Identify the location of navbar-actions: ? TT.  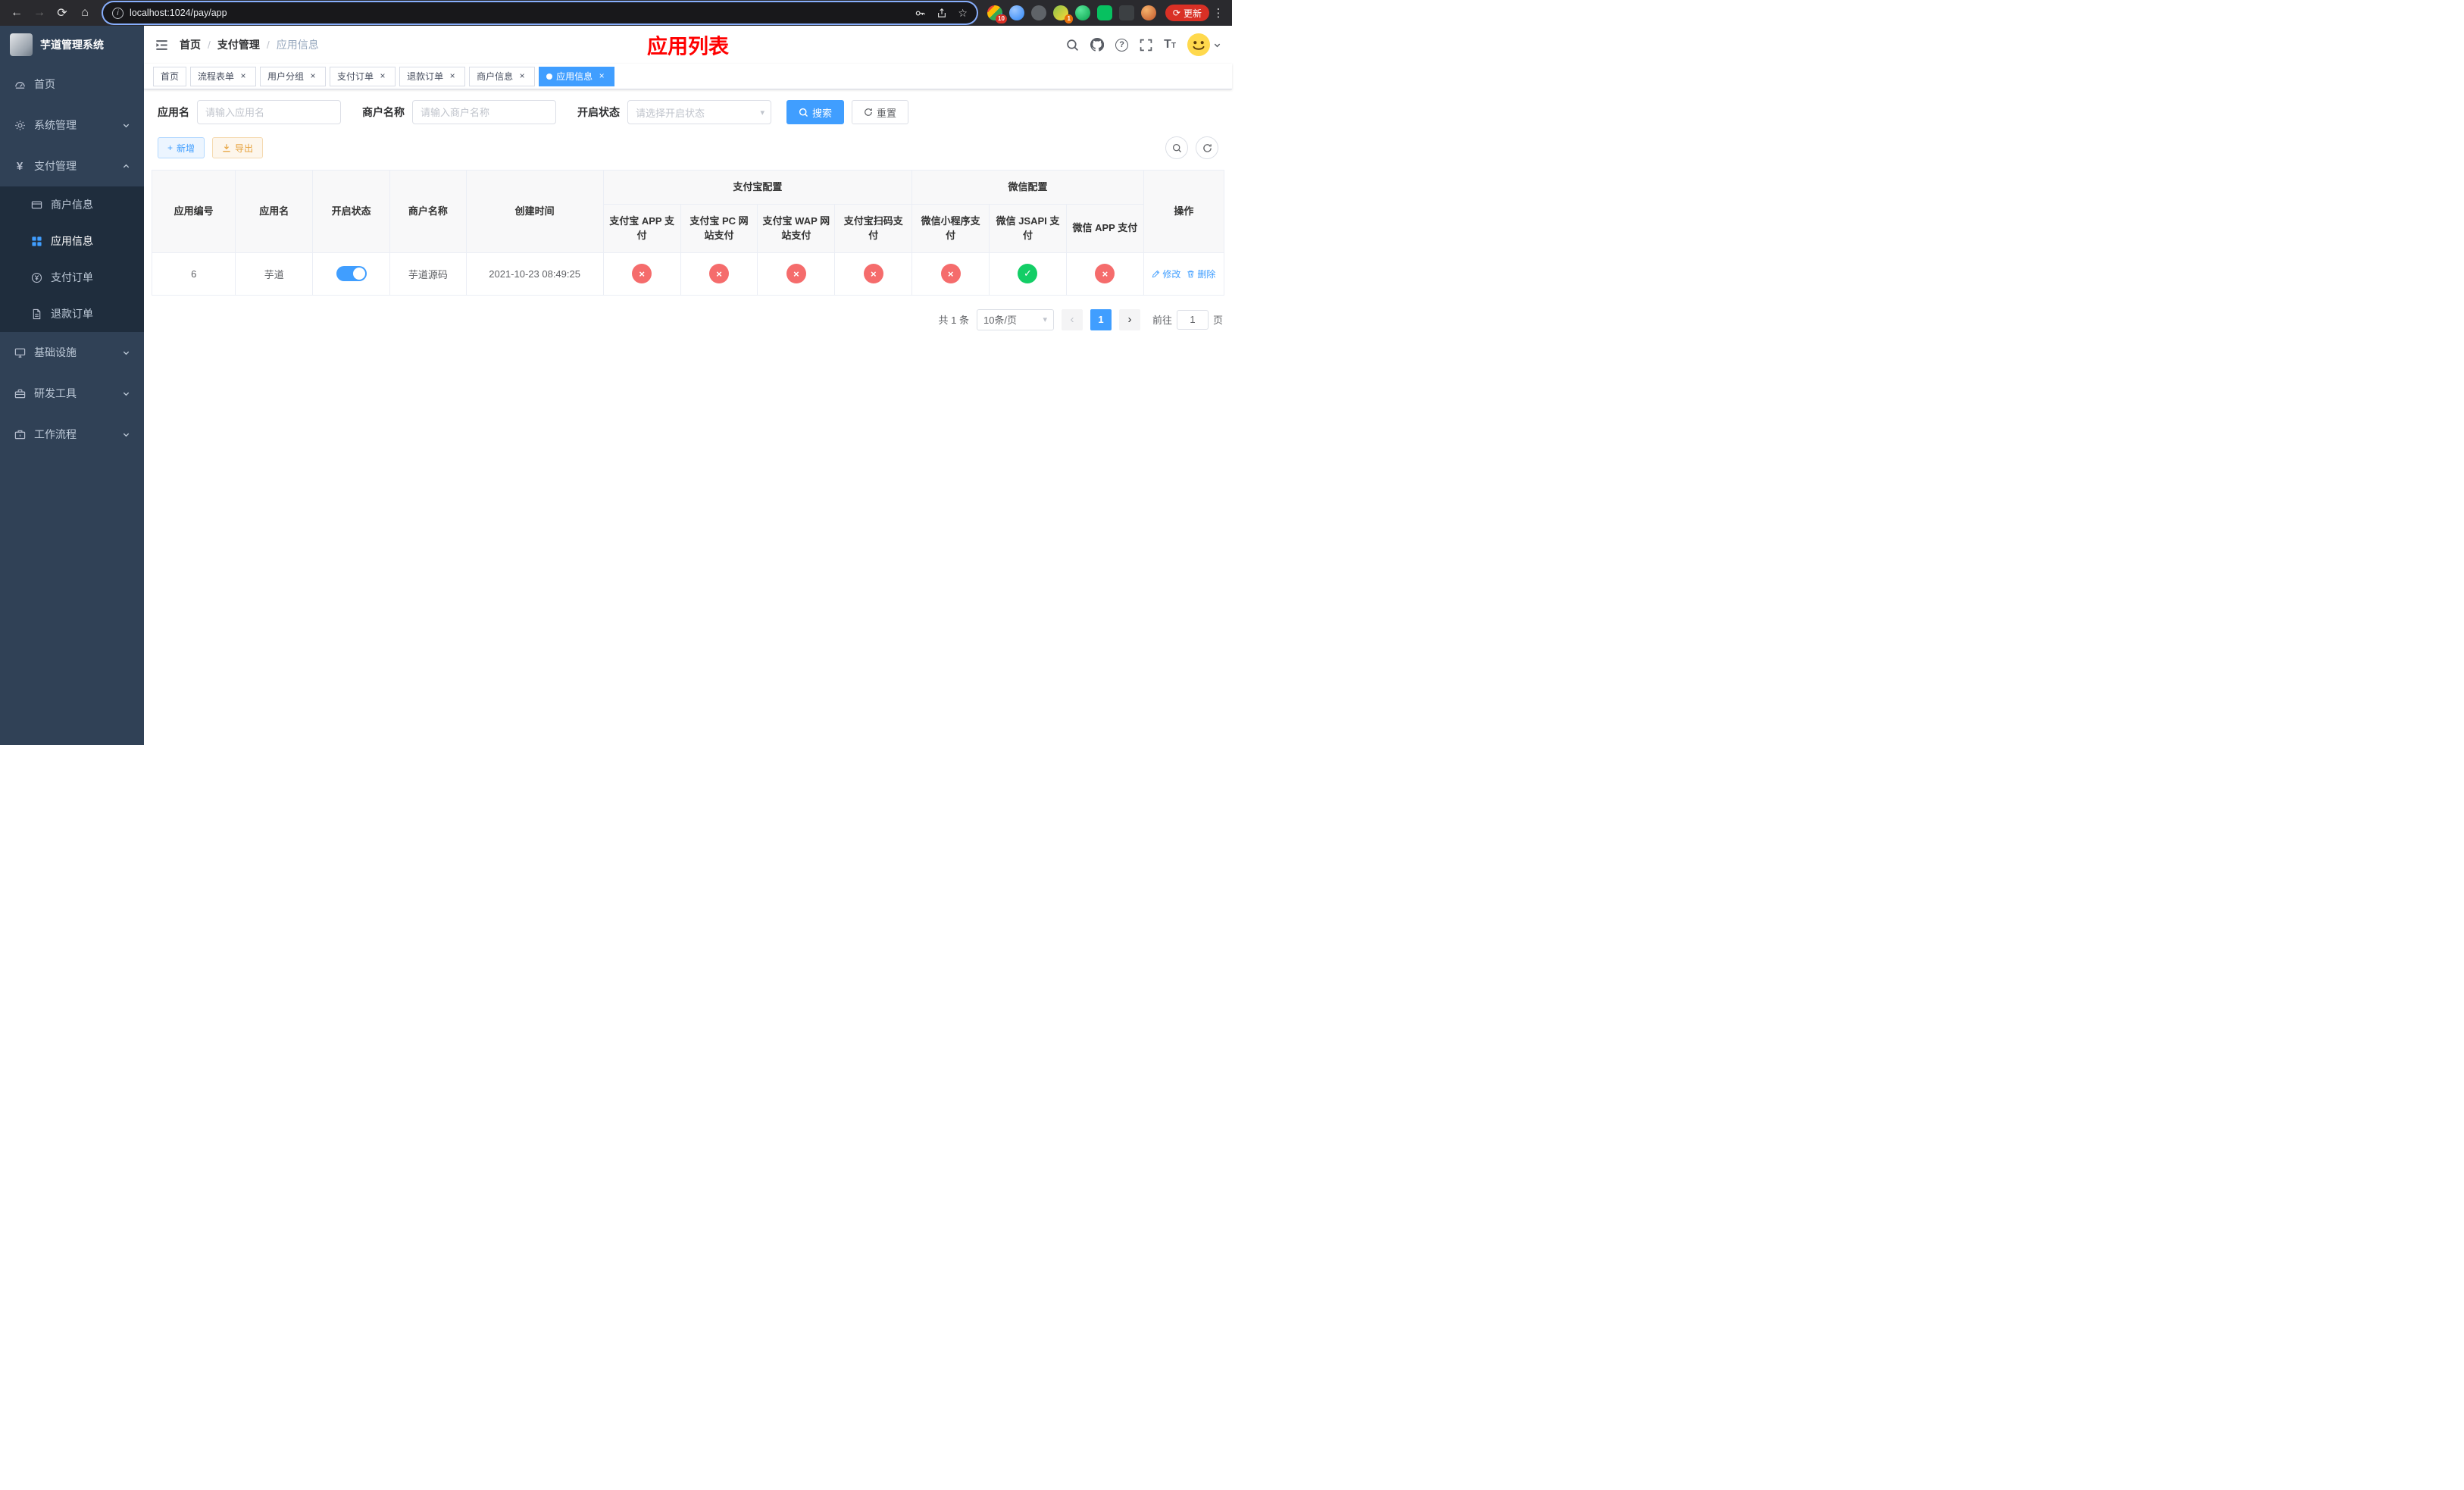
(1143, 44).